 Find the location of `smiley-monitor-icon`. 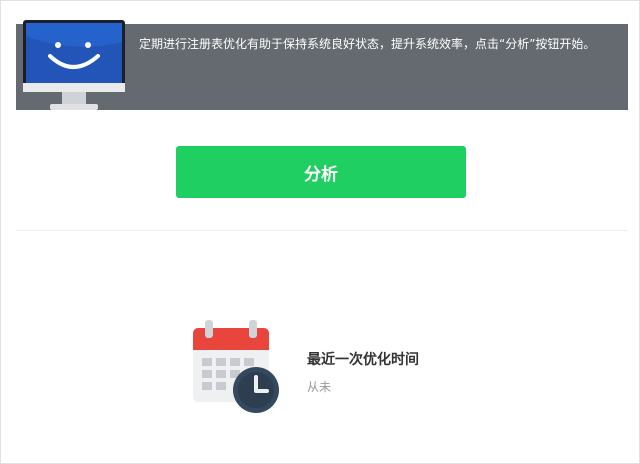

smiley-monitor-icon is located at coordinates (74, 65).